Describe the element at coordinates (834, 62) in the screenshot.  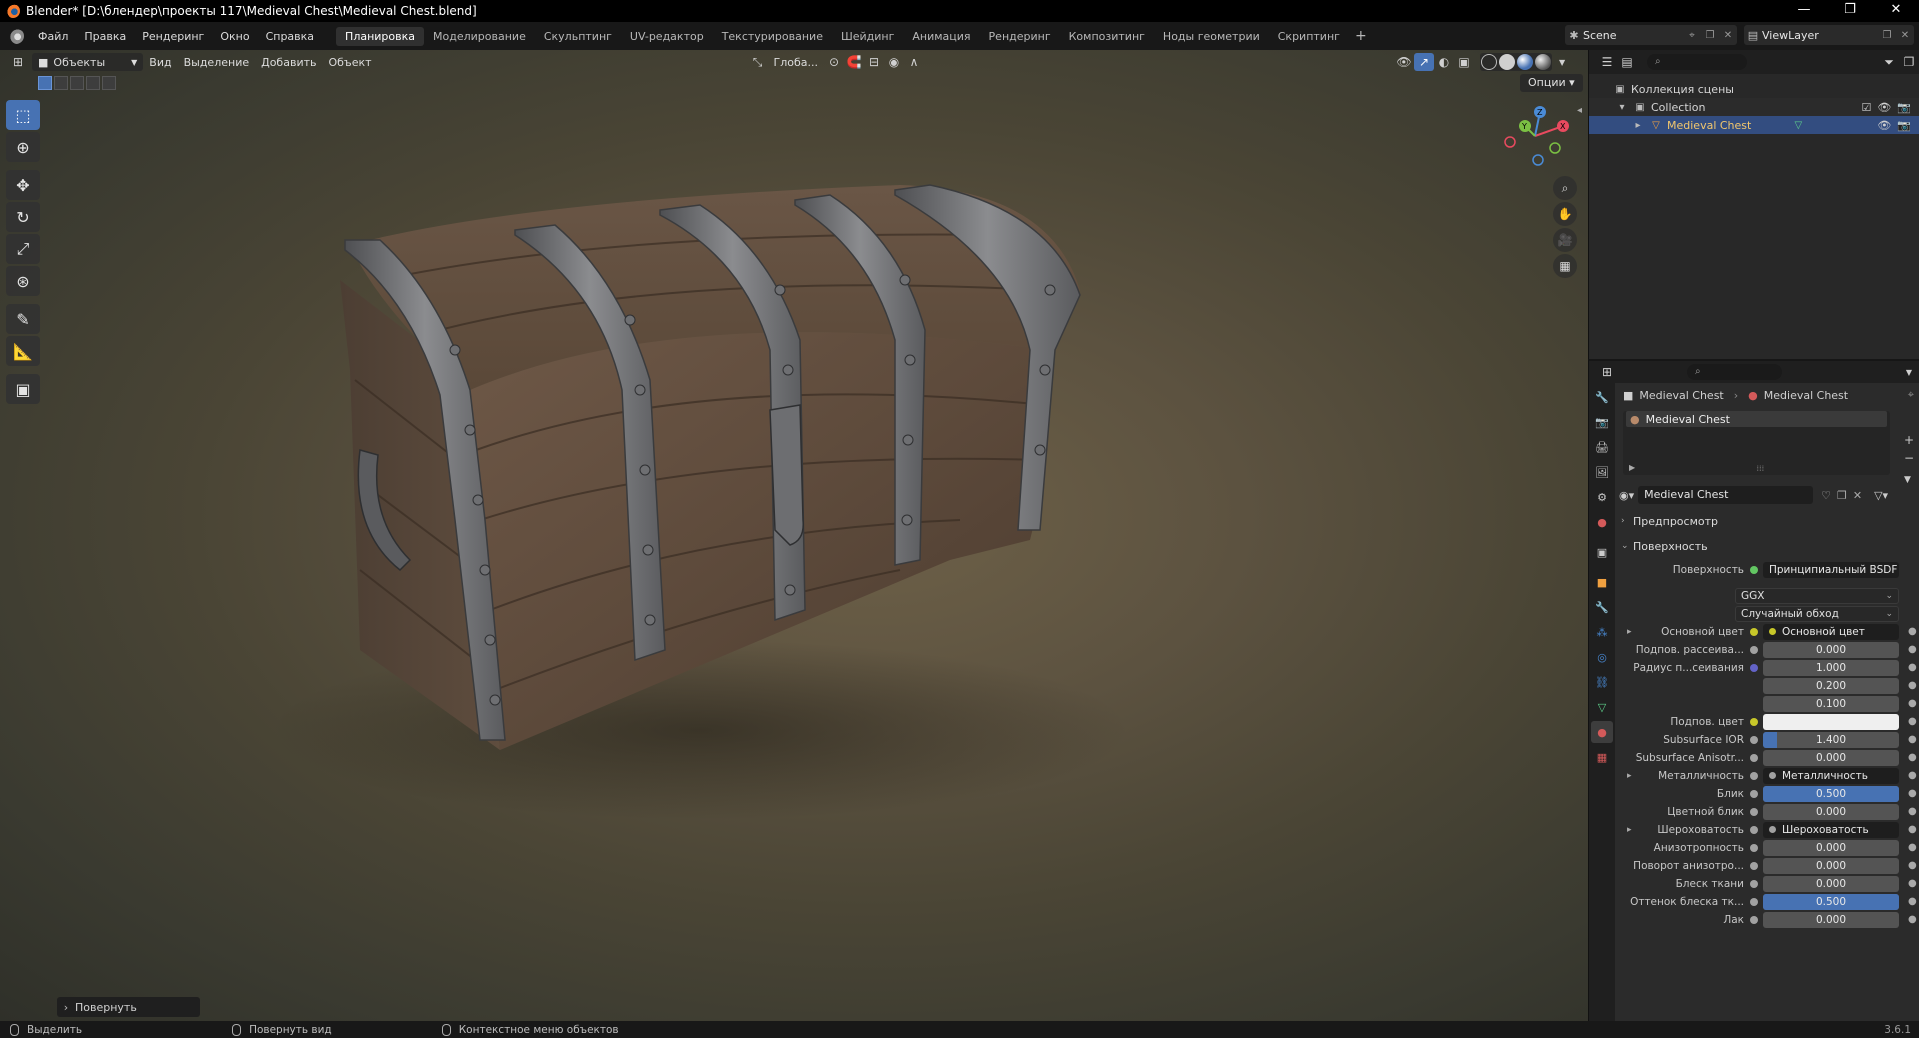
I see `pivot-point-icon: ⊙` at that location.